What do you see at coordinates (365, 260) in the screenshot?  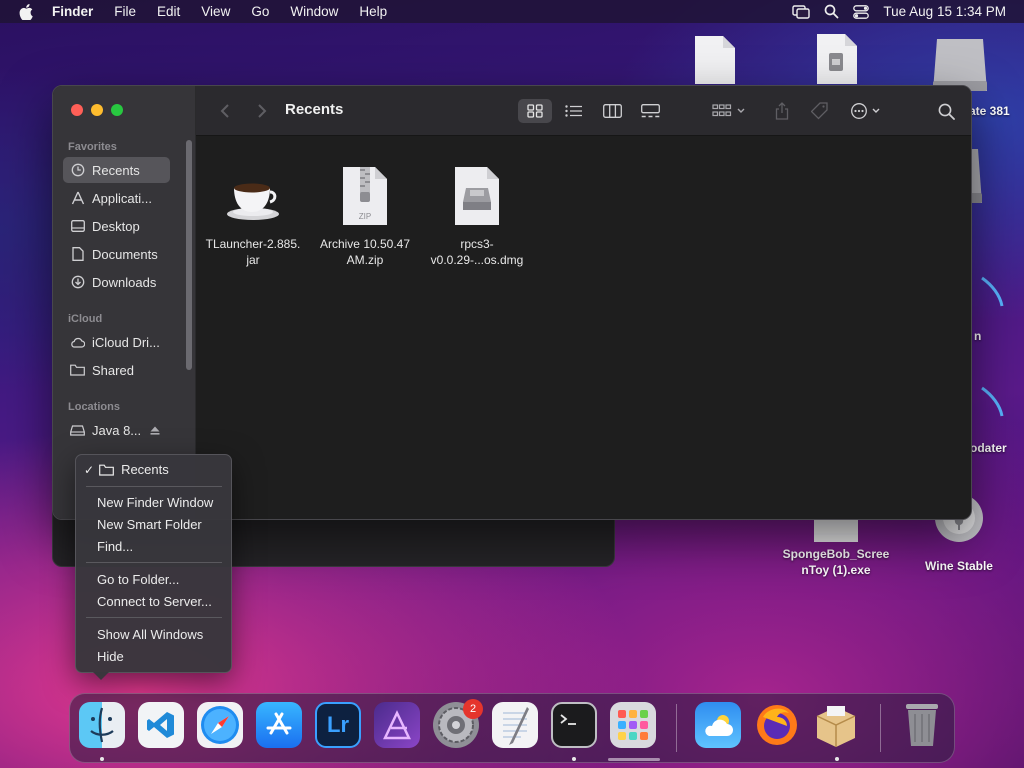 I see `file-name-line2: AM.zip` at bounding box center [365, 260].